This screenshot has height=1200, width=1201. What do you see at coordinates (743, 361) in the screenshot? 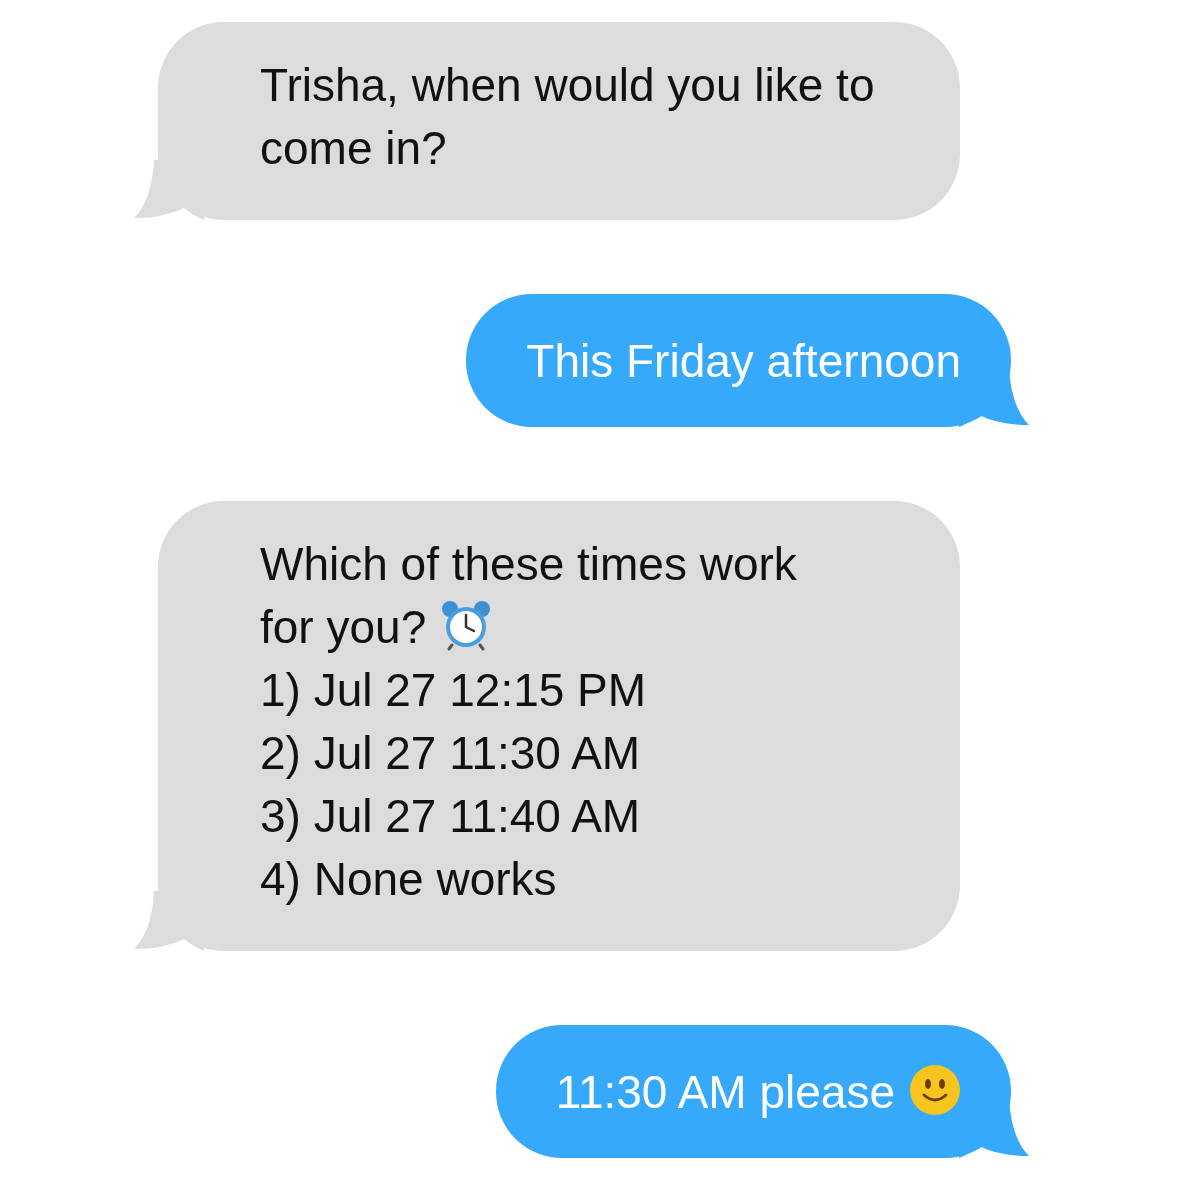
I see `message-text: This Friday afternoon` at bounding box center [743, 361].